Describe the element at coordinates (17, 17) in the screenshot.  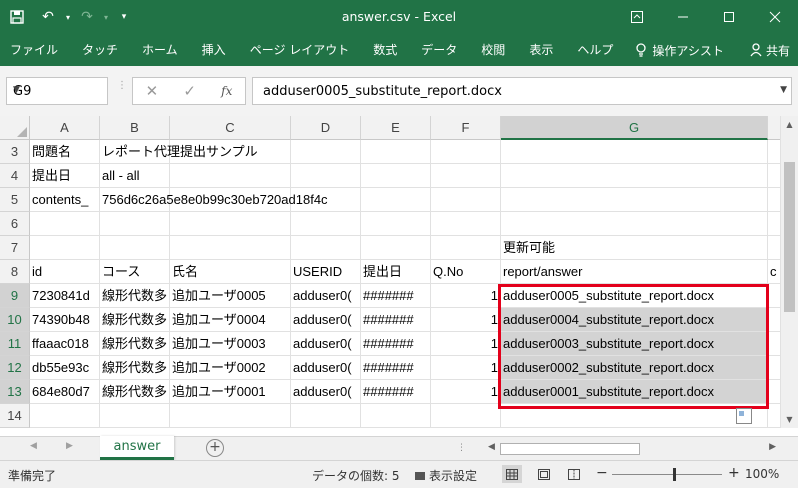
I see `save-button` at that location.